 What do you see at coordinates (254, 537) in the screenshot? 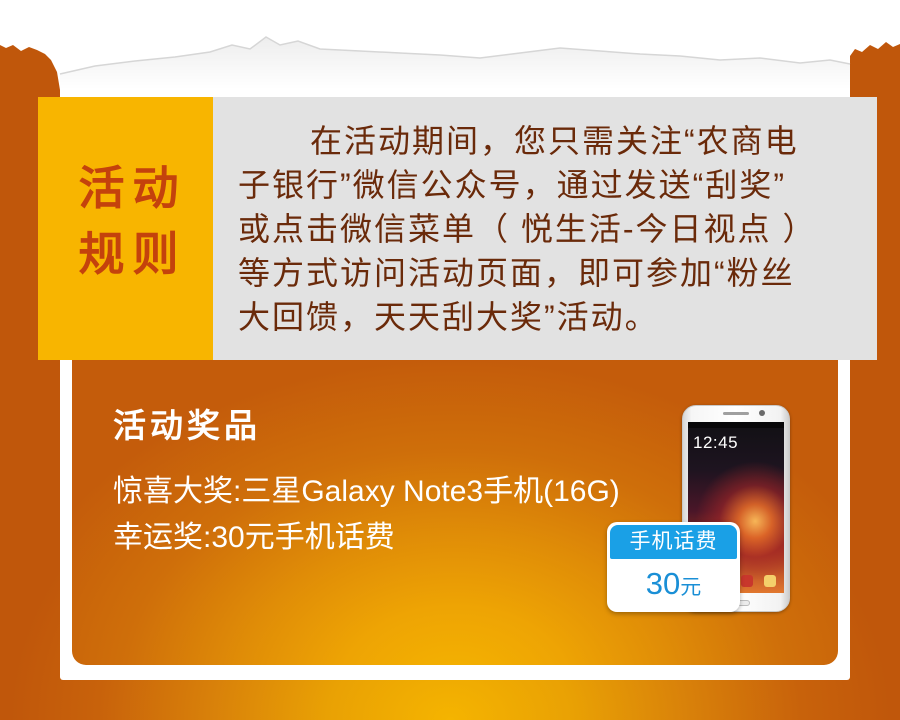
I see `lucky-prize-text: 幸运奖:30元手机话费` at bounding box center [254, 537].